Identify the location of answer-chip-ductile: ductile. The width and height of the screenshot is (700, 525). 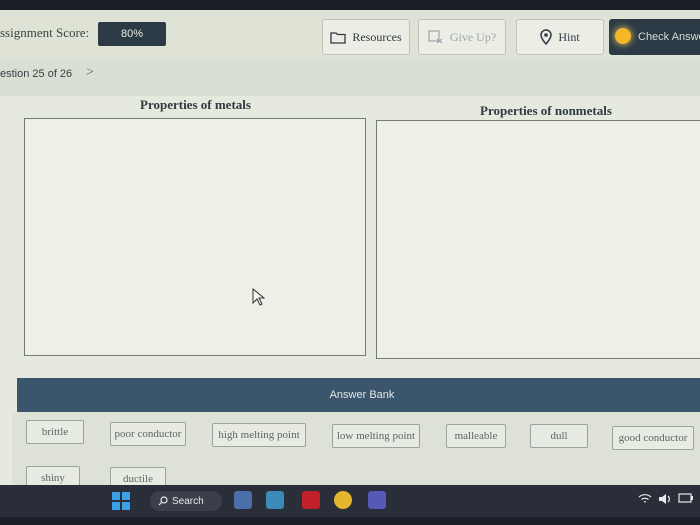
(138, 476).